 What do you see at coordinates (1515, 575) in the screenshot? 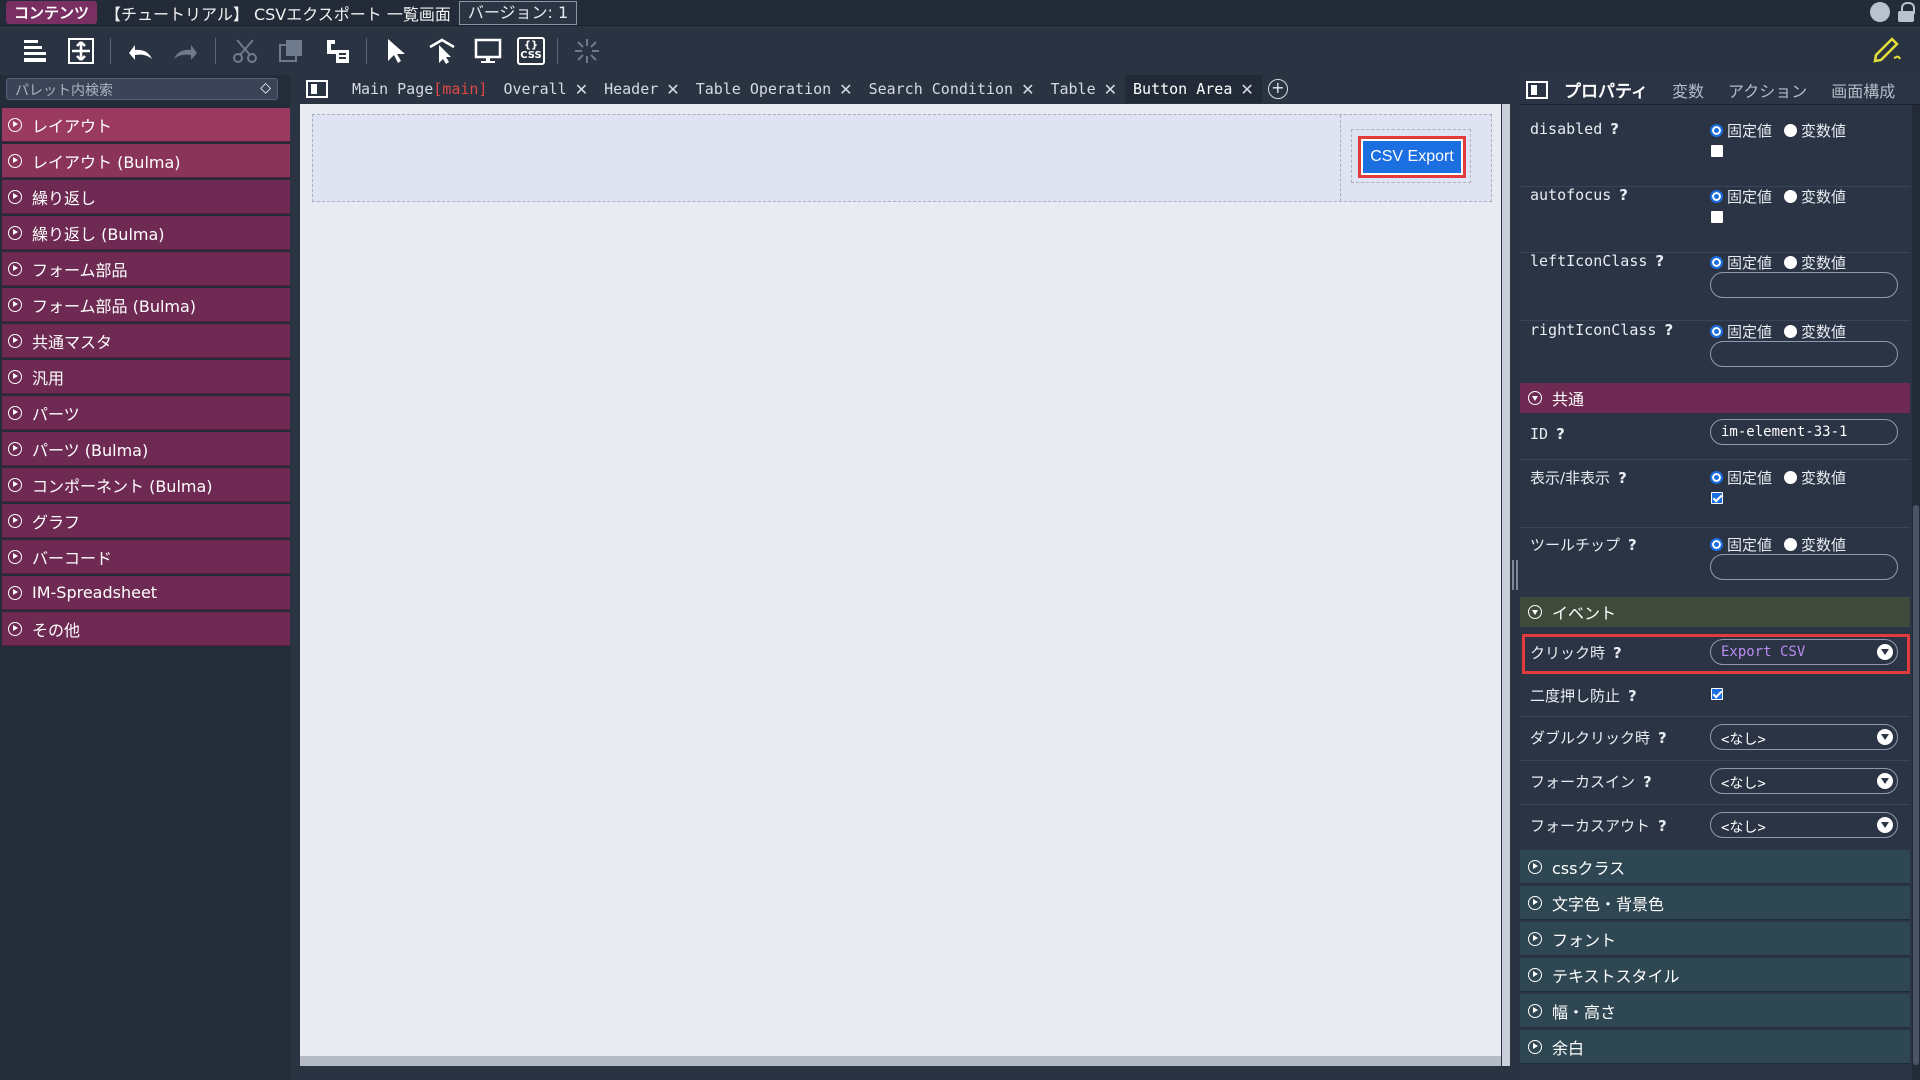
I see `panel-splitter-handle` at bounding box center [1515, 575].